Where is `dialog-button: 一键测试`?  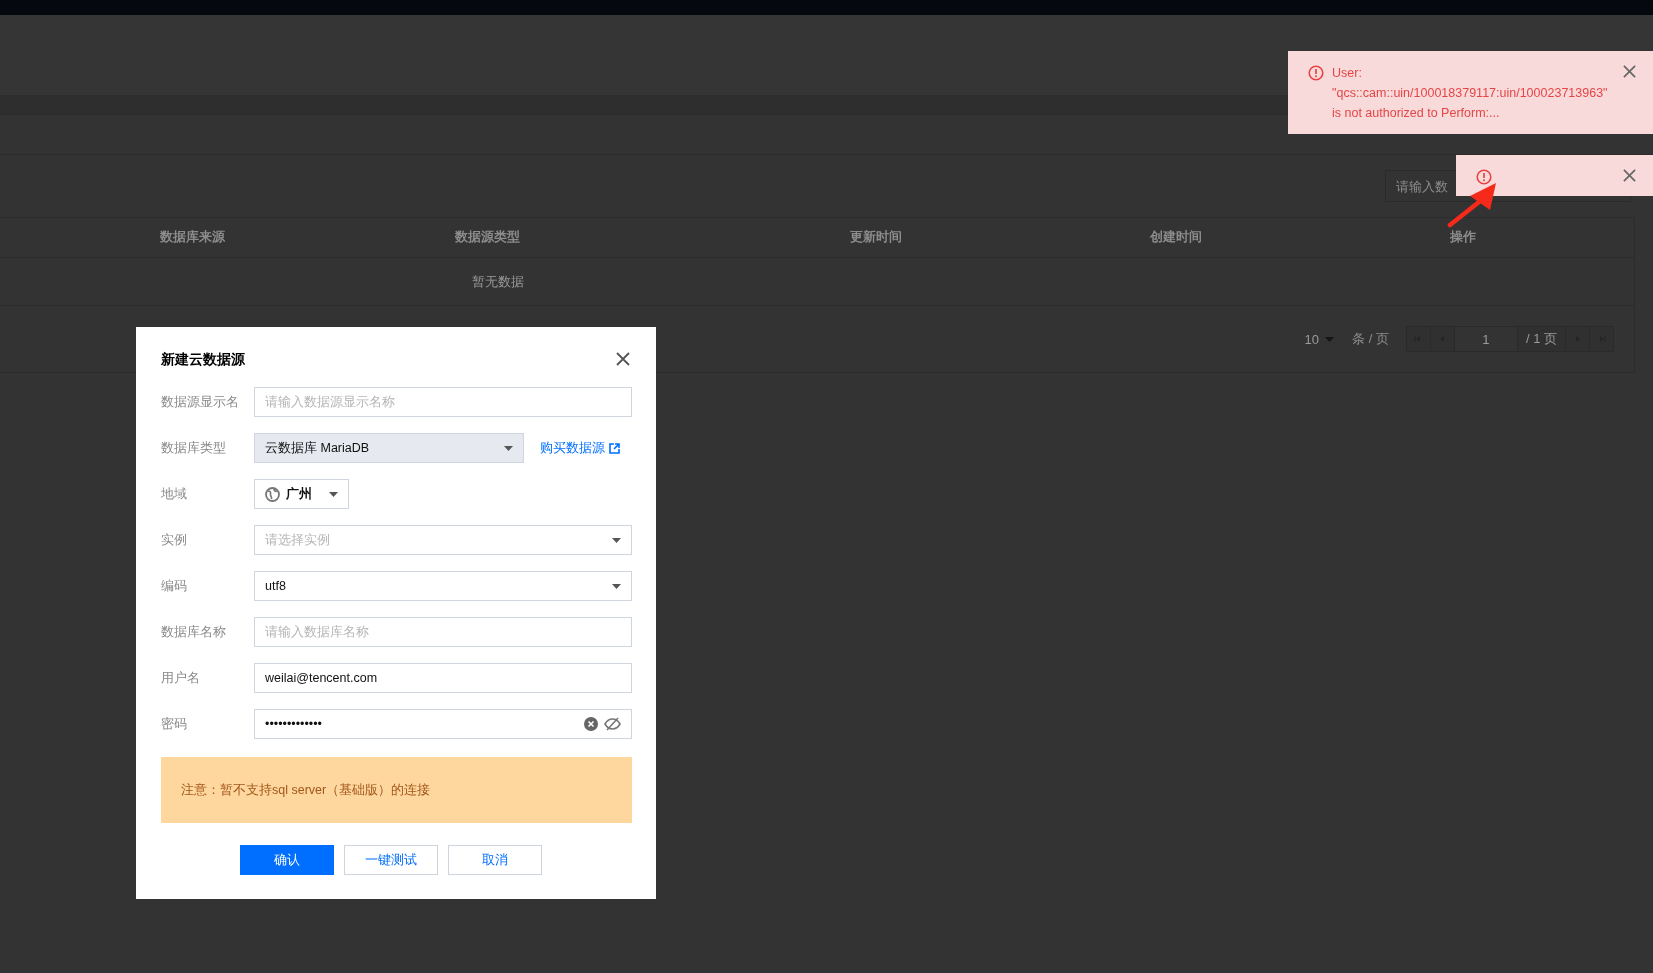
dialog-button: 一键测试 is located at coordinates (390, 860).